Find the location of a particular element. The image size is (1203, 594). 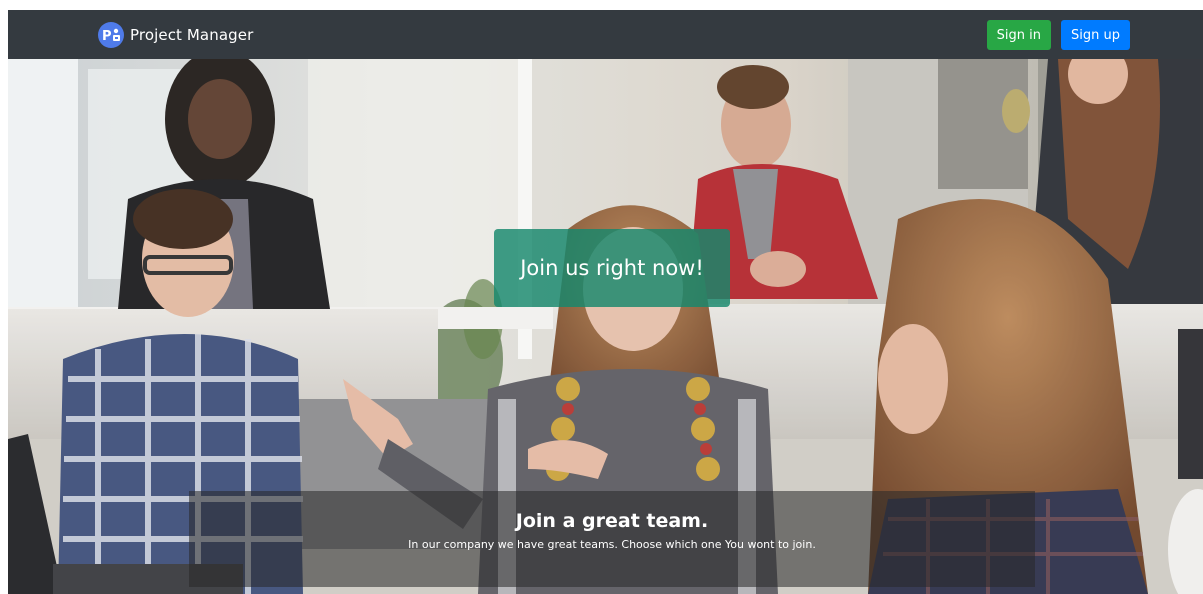

navbar: P Project Manager Sign in Sign up is located at coordinates (605, 34).